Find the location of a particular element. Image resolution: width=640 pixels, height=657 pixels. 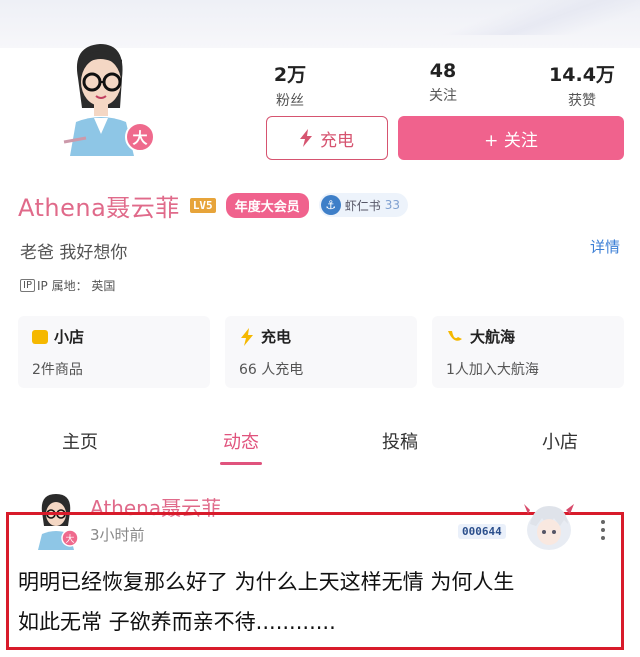

charge-button: 充电 is located at coordinates (327, 138).